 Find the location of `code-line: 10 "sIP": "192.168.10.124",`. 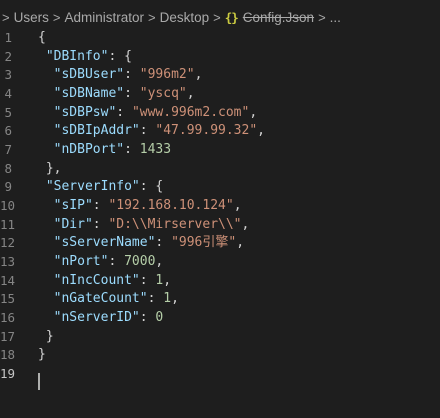

code-line: 10 "sIP": "192.168.10.124", is located at coordinates (220, 206).